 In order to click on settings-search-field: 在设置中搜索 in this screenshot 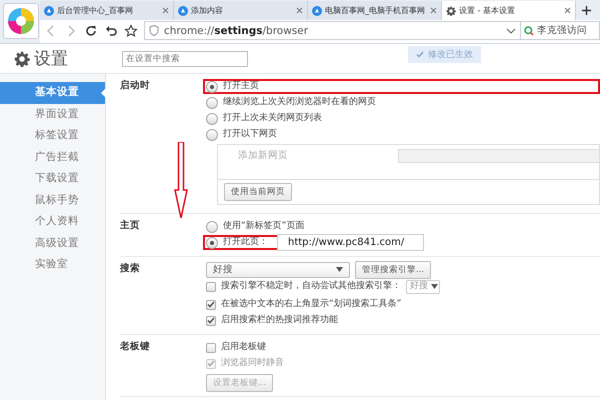, I will do `click(185, 58)`.